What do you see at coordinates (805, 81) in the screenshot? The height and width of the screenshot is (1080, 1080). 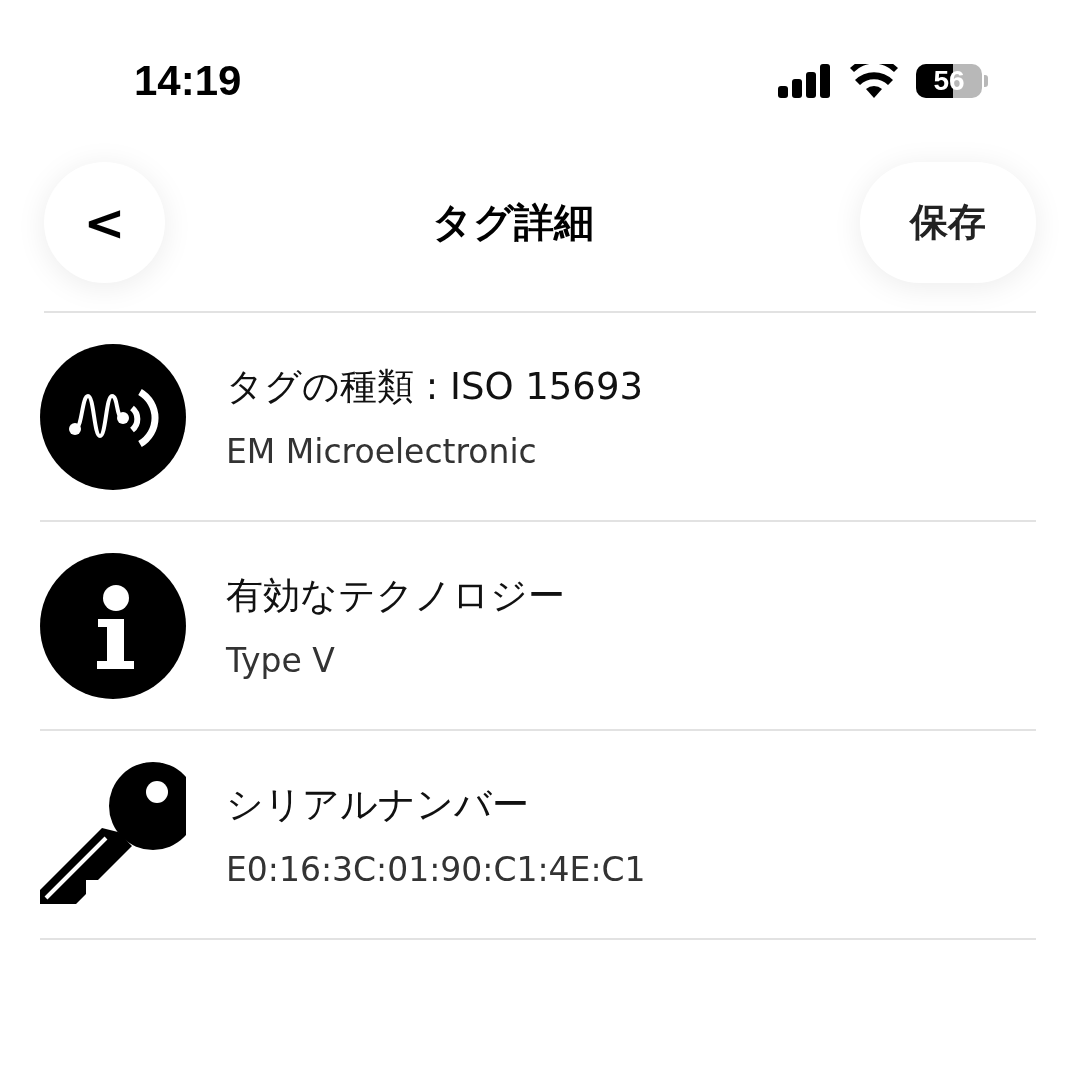 I see `signal-icon` at bounding box center [805, 81].